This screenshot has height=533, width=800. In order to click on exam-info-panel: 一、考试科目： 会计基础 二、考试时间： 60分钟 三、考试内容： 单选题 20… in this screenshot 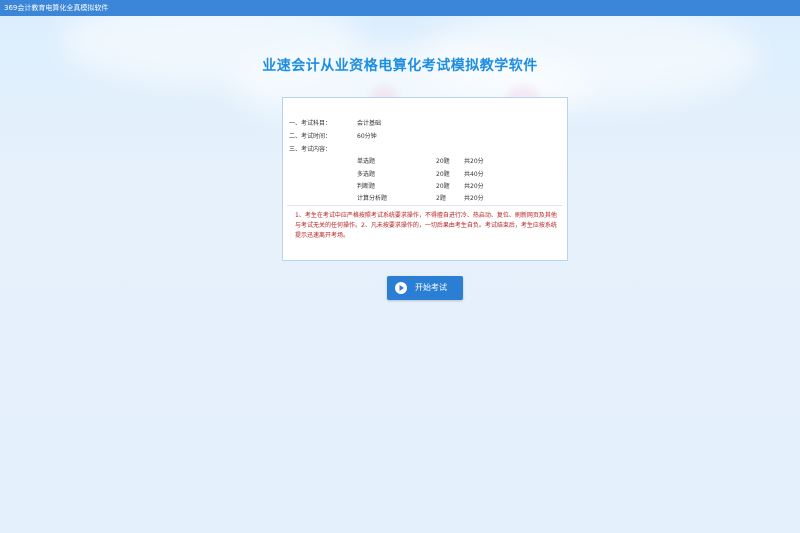, I will do `click(425, 179)`.